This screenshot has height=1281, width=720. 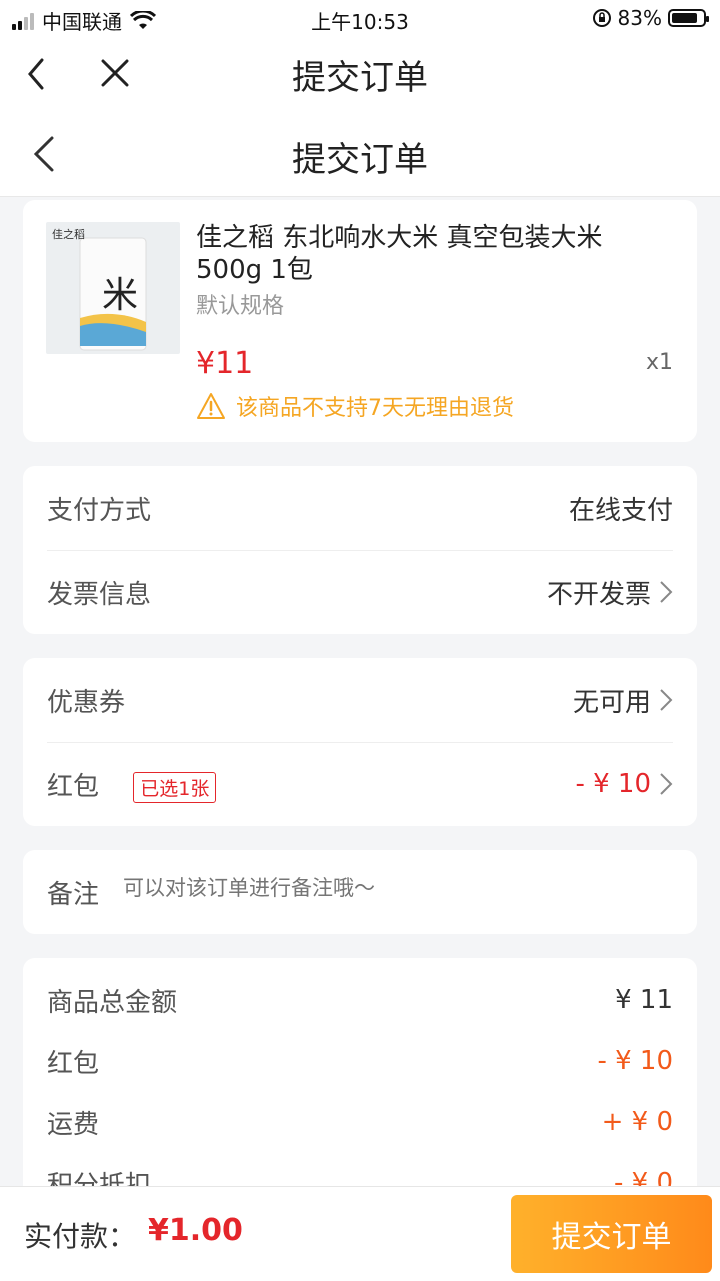 What do you see at coordinates (637, 1122) in the screenshot?
I see `summary-value: + ¥ 0` at bounding box center [637, 1122].